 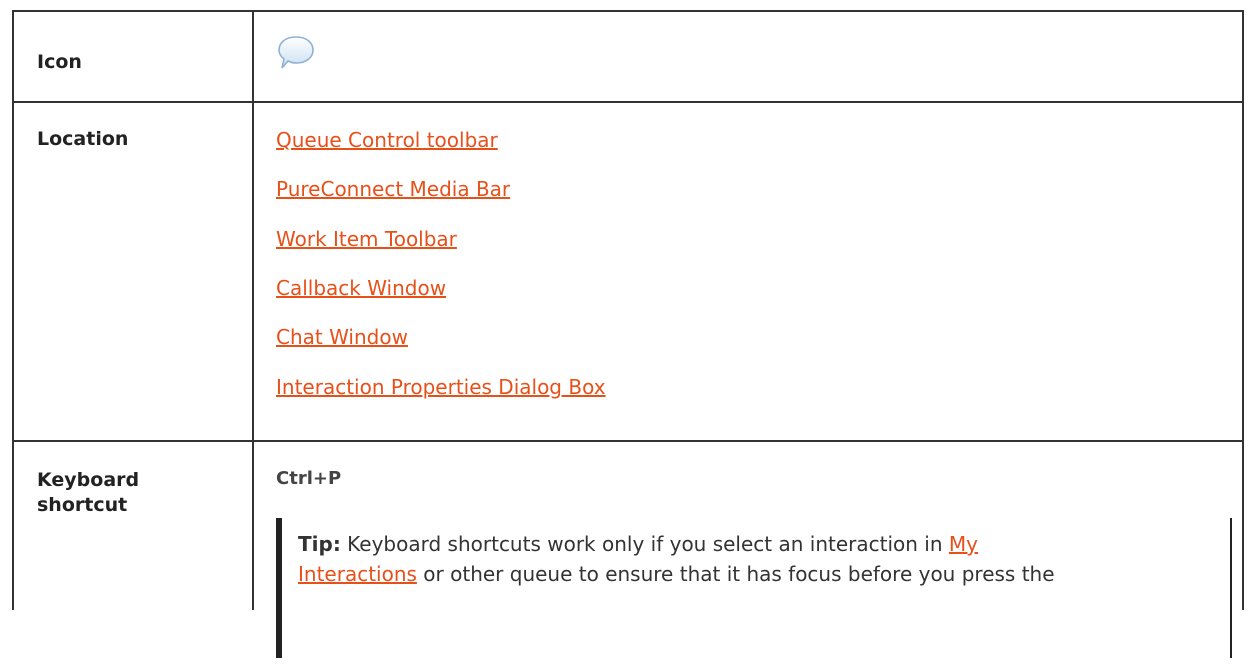 What do you see at coordinates (88, 493) in the screenshot?
I see `keyboard-shortcut-label: Keyboard shortcut` at bounding box center [88, 493].